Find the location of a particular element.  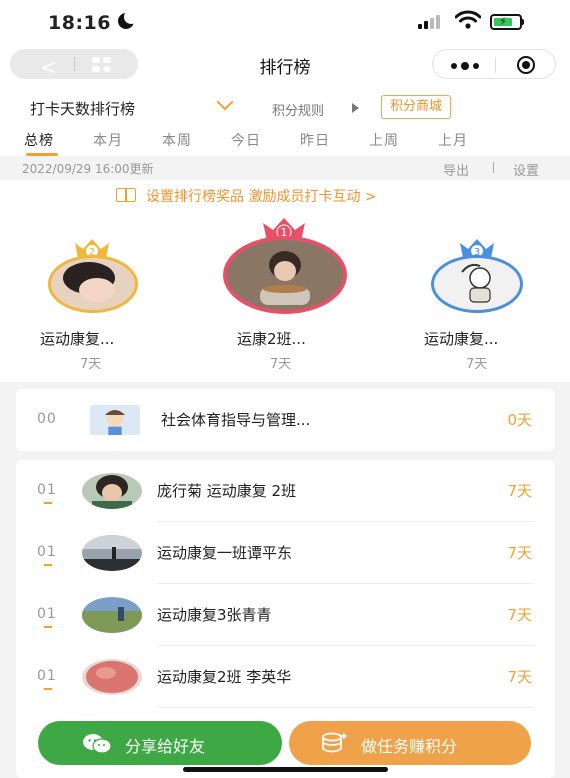

status-time: 18:16 is located at coordinates (79, 23).